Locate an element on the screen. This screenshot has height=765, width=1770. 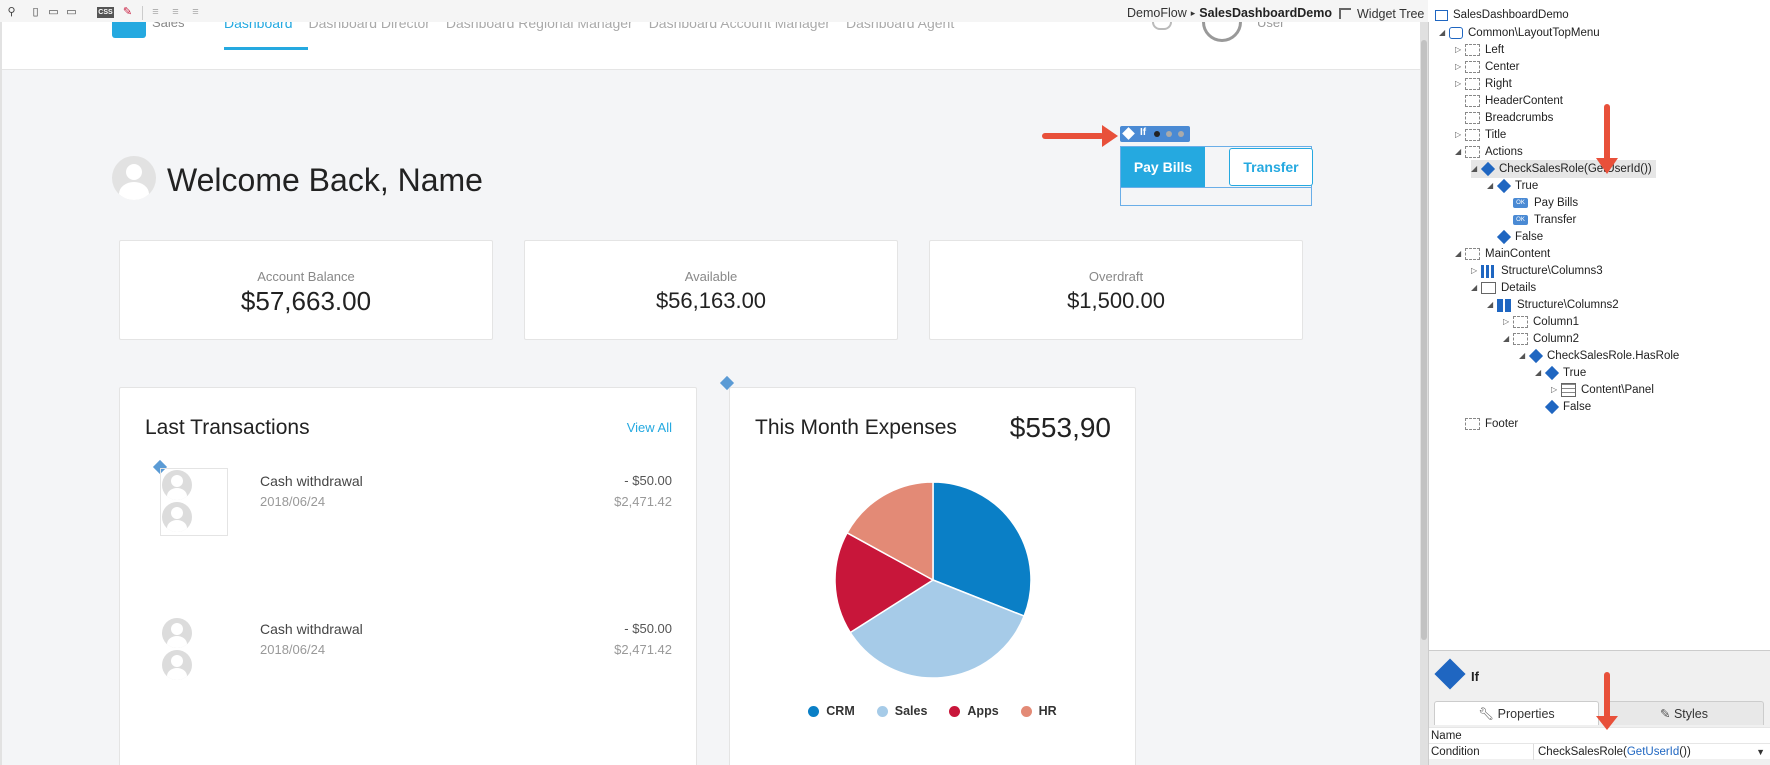
tree-label: Title is located at coordinates (1496, 135).